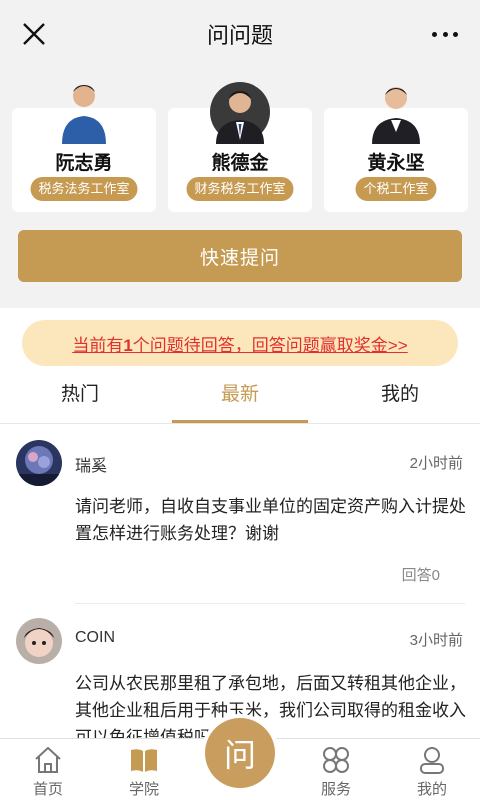 This screenshot has width=480, height=800. I want to click on answer-count: 回答0, so click(420, 575).